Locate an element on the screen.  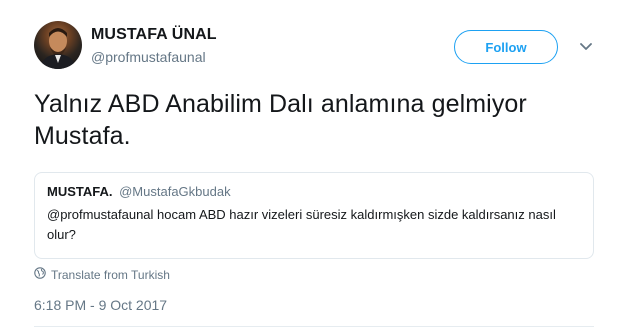
divider is located at coordinates (314, 326).